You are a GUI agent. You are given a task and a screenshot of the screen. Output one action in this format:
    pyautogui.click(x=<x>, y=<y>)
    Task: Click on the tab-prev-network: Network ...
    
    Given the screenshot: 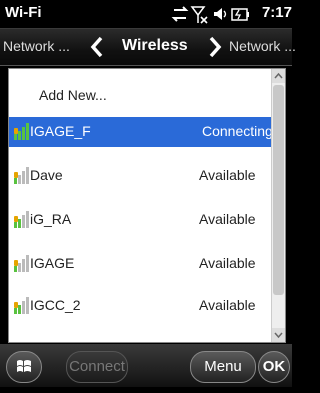 What is the action you would take?
    pyautogui.click(x=36, y=46)
    